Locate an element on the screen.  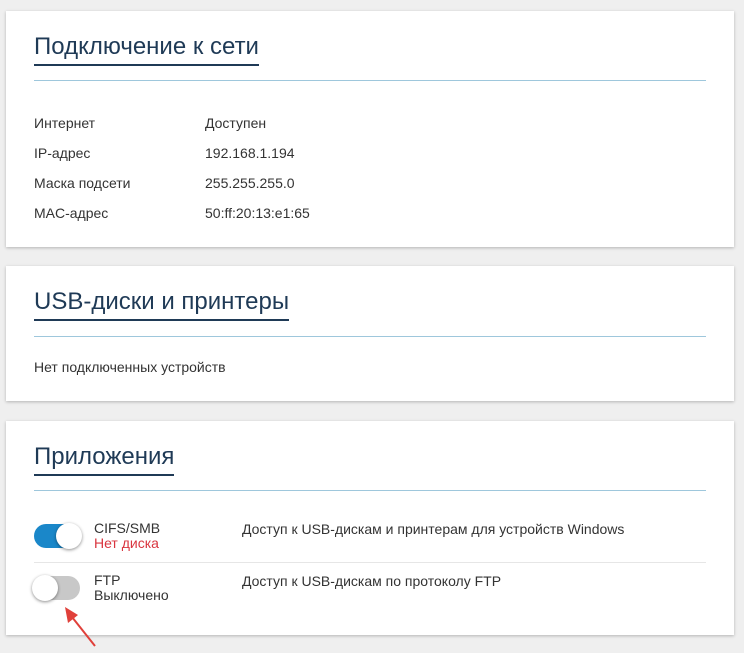
network-card-title: Подключение к сети is located at coordinates (146, 49).